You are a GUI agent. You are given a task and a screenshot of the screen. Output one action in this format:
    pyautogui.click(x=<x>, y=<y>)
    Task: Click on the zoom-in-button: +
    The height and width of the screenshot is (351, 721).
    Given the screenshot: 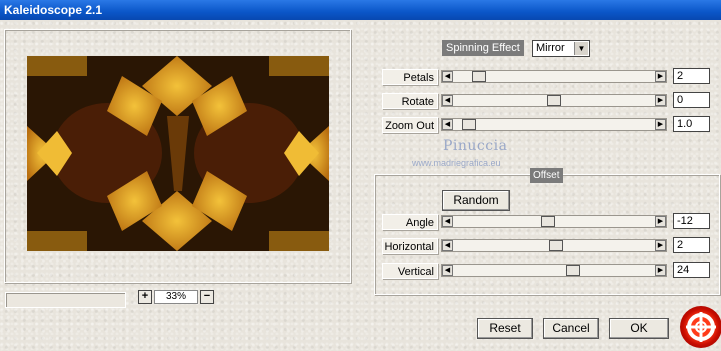 What is the action you would take?
    pyautogui.click(x=145, y=297)
    